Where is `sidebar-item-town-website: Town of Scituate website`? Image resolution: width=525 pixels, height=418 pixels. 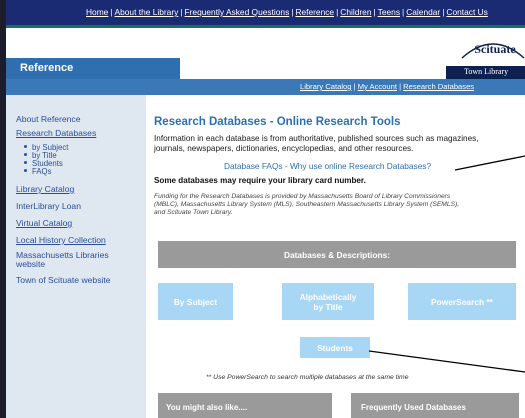 sidebar-item-town-website: Town of Scituate website is located at coordinates (63, 280).